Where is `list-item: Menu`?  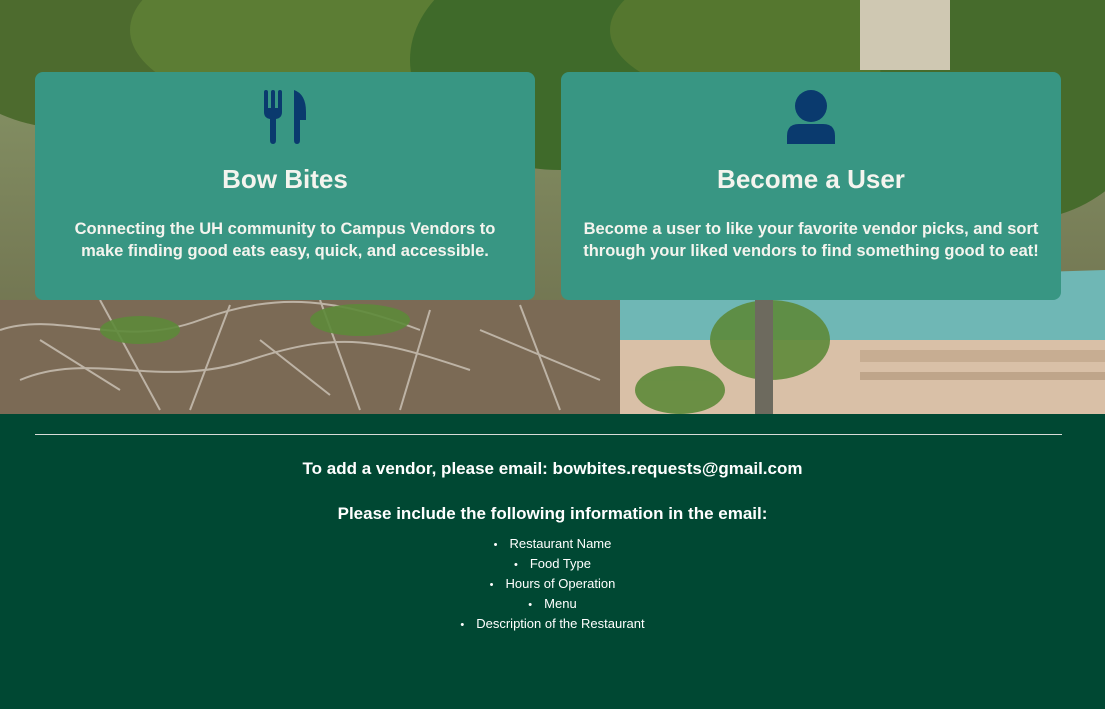 list-item: Menu is located at coordinates (552, 606).